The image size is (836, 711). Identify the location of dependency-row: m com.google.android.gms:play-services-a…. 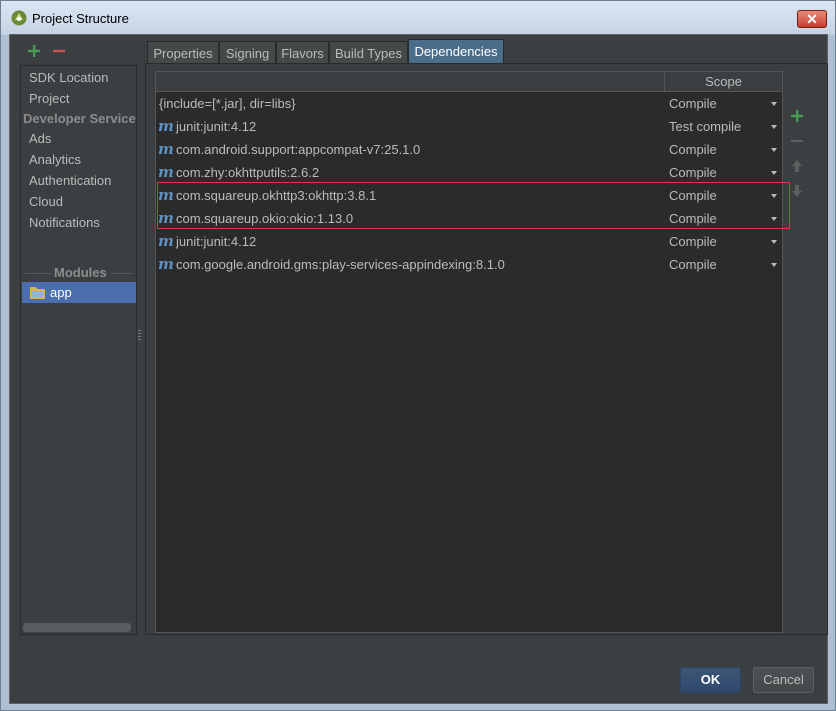
(469, 264).